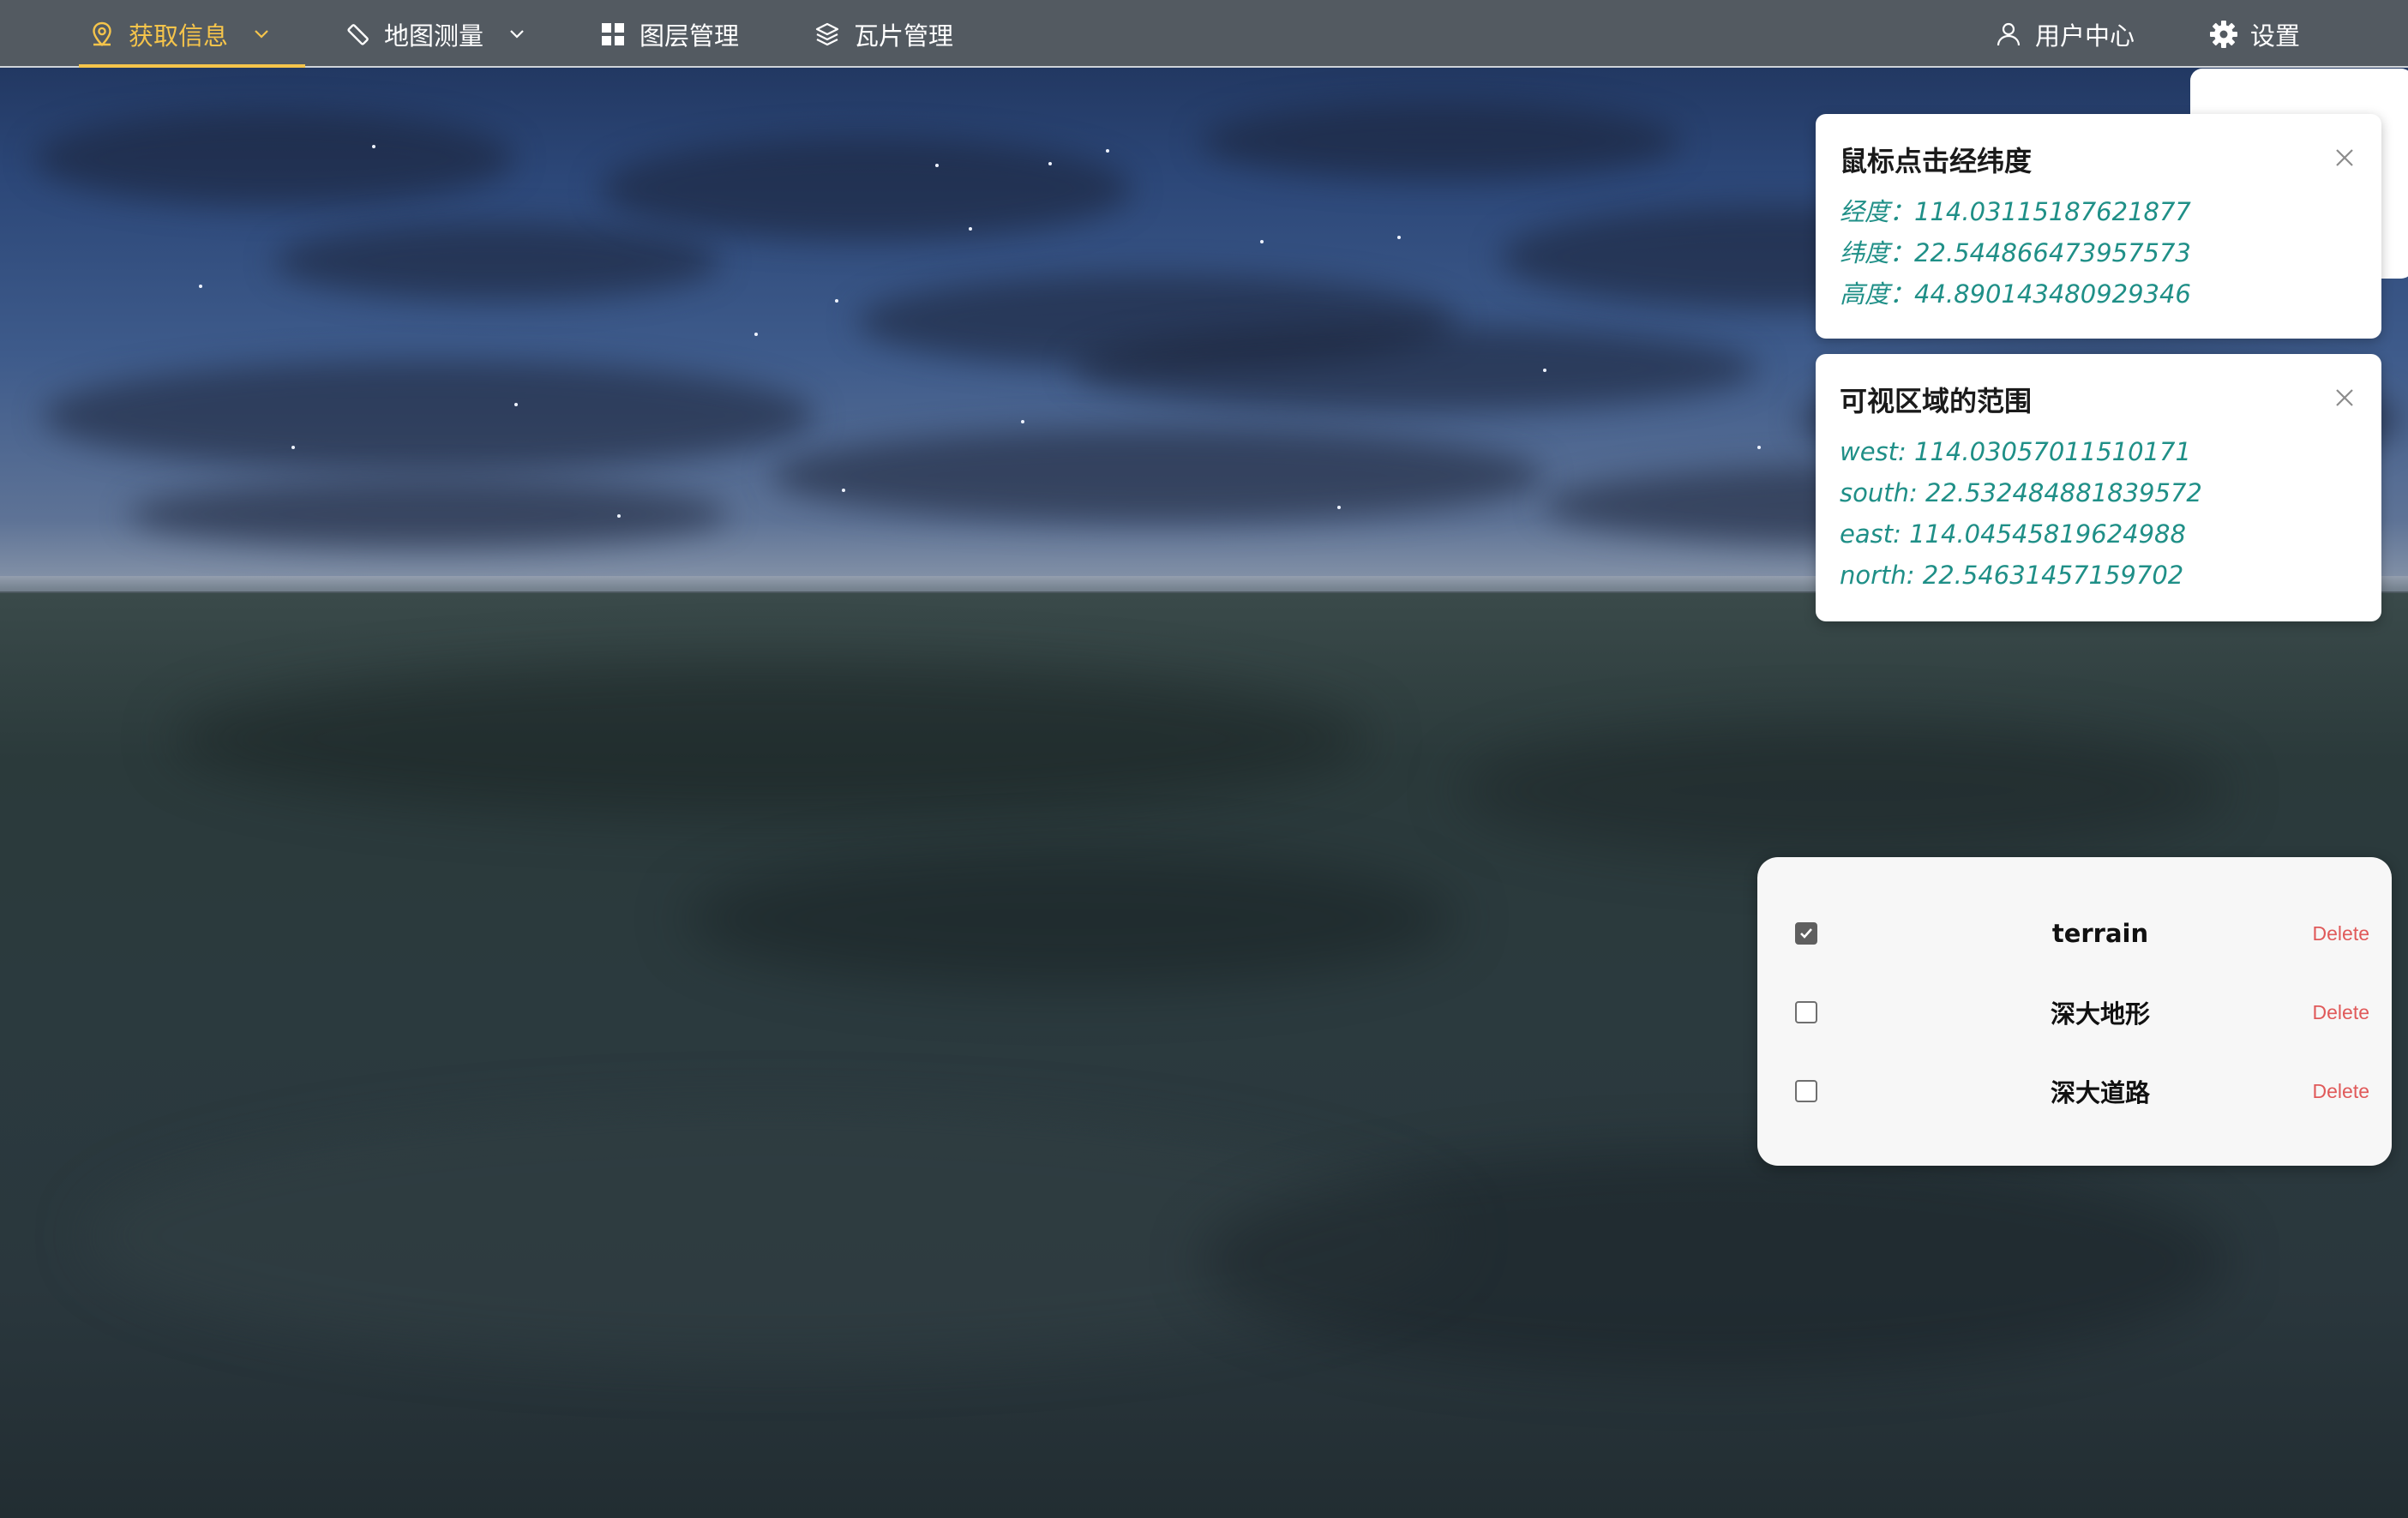 This screenshot has height=1518, width=2408. Describe the element at coordinates (2100, 1014) in the screenshot. I see `layer-name: 深大地形` at that location.